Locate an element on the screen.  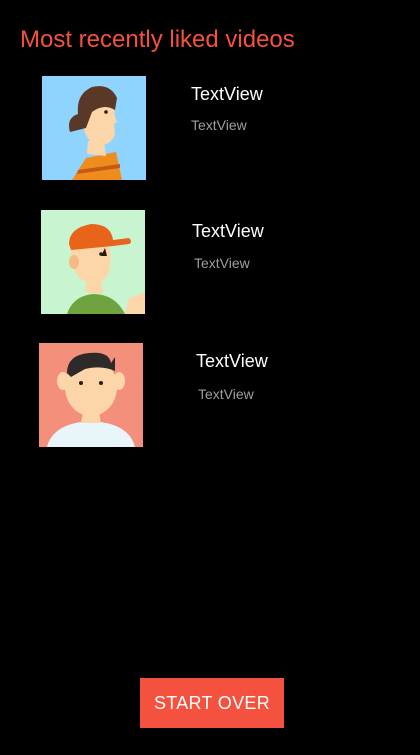
page-title: Most recently liked videos is located at coordinates (157, 39).